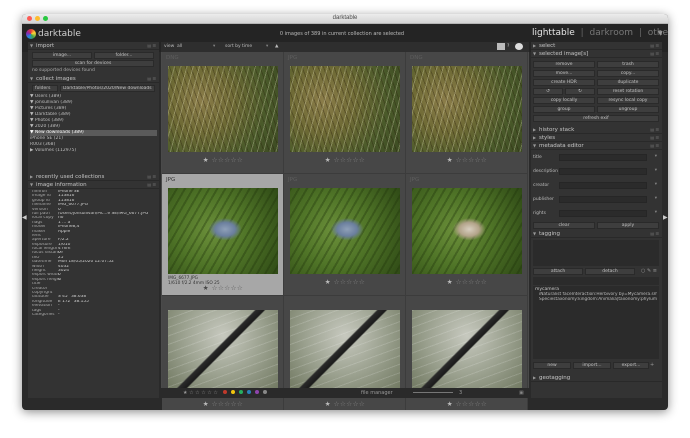  I want to click on collect-path-field: Darktable/Photos/2020/New downloads, so click(107, 88).